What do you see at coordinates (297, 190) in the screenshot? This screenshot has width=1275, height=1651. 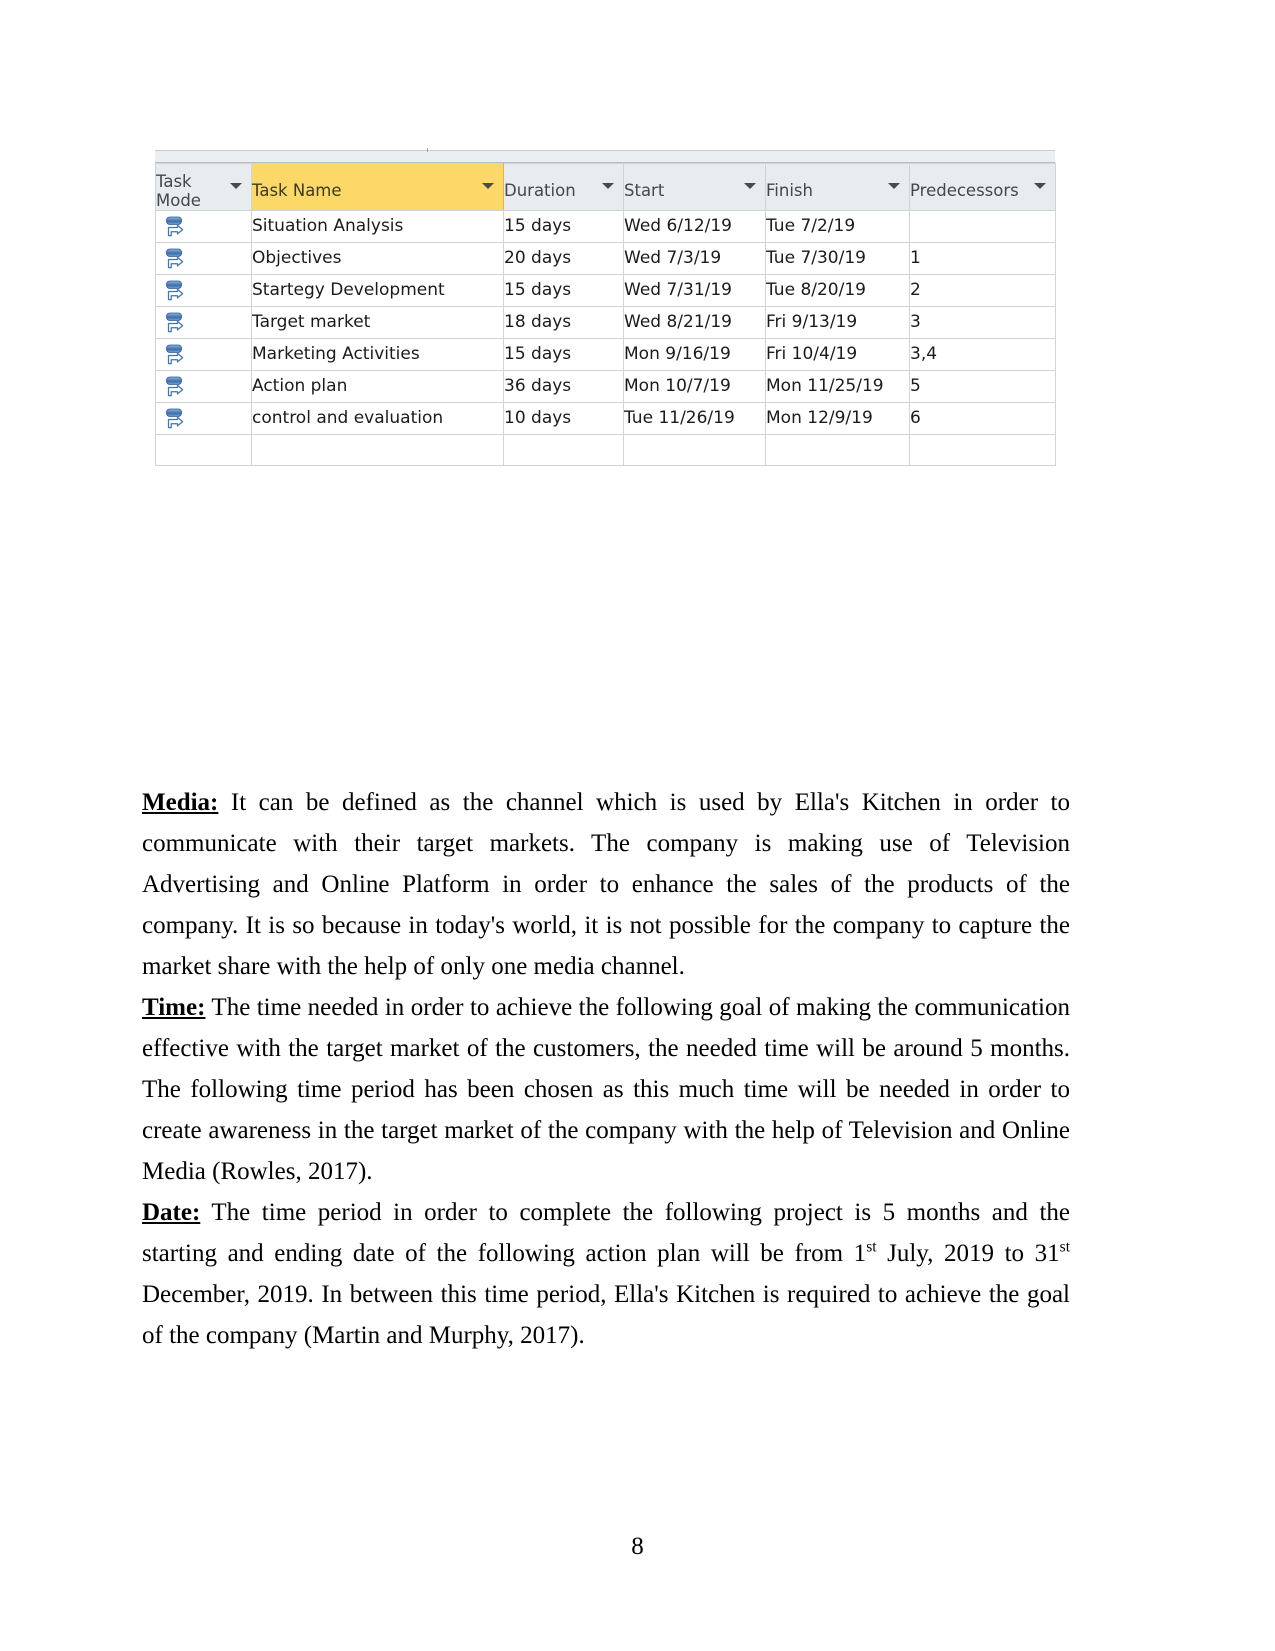 I see `column-header-task-name-label: Task Name` at bounding box center [297, 190].